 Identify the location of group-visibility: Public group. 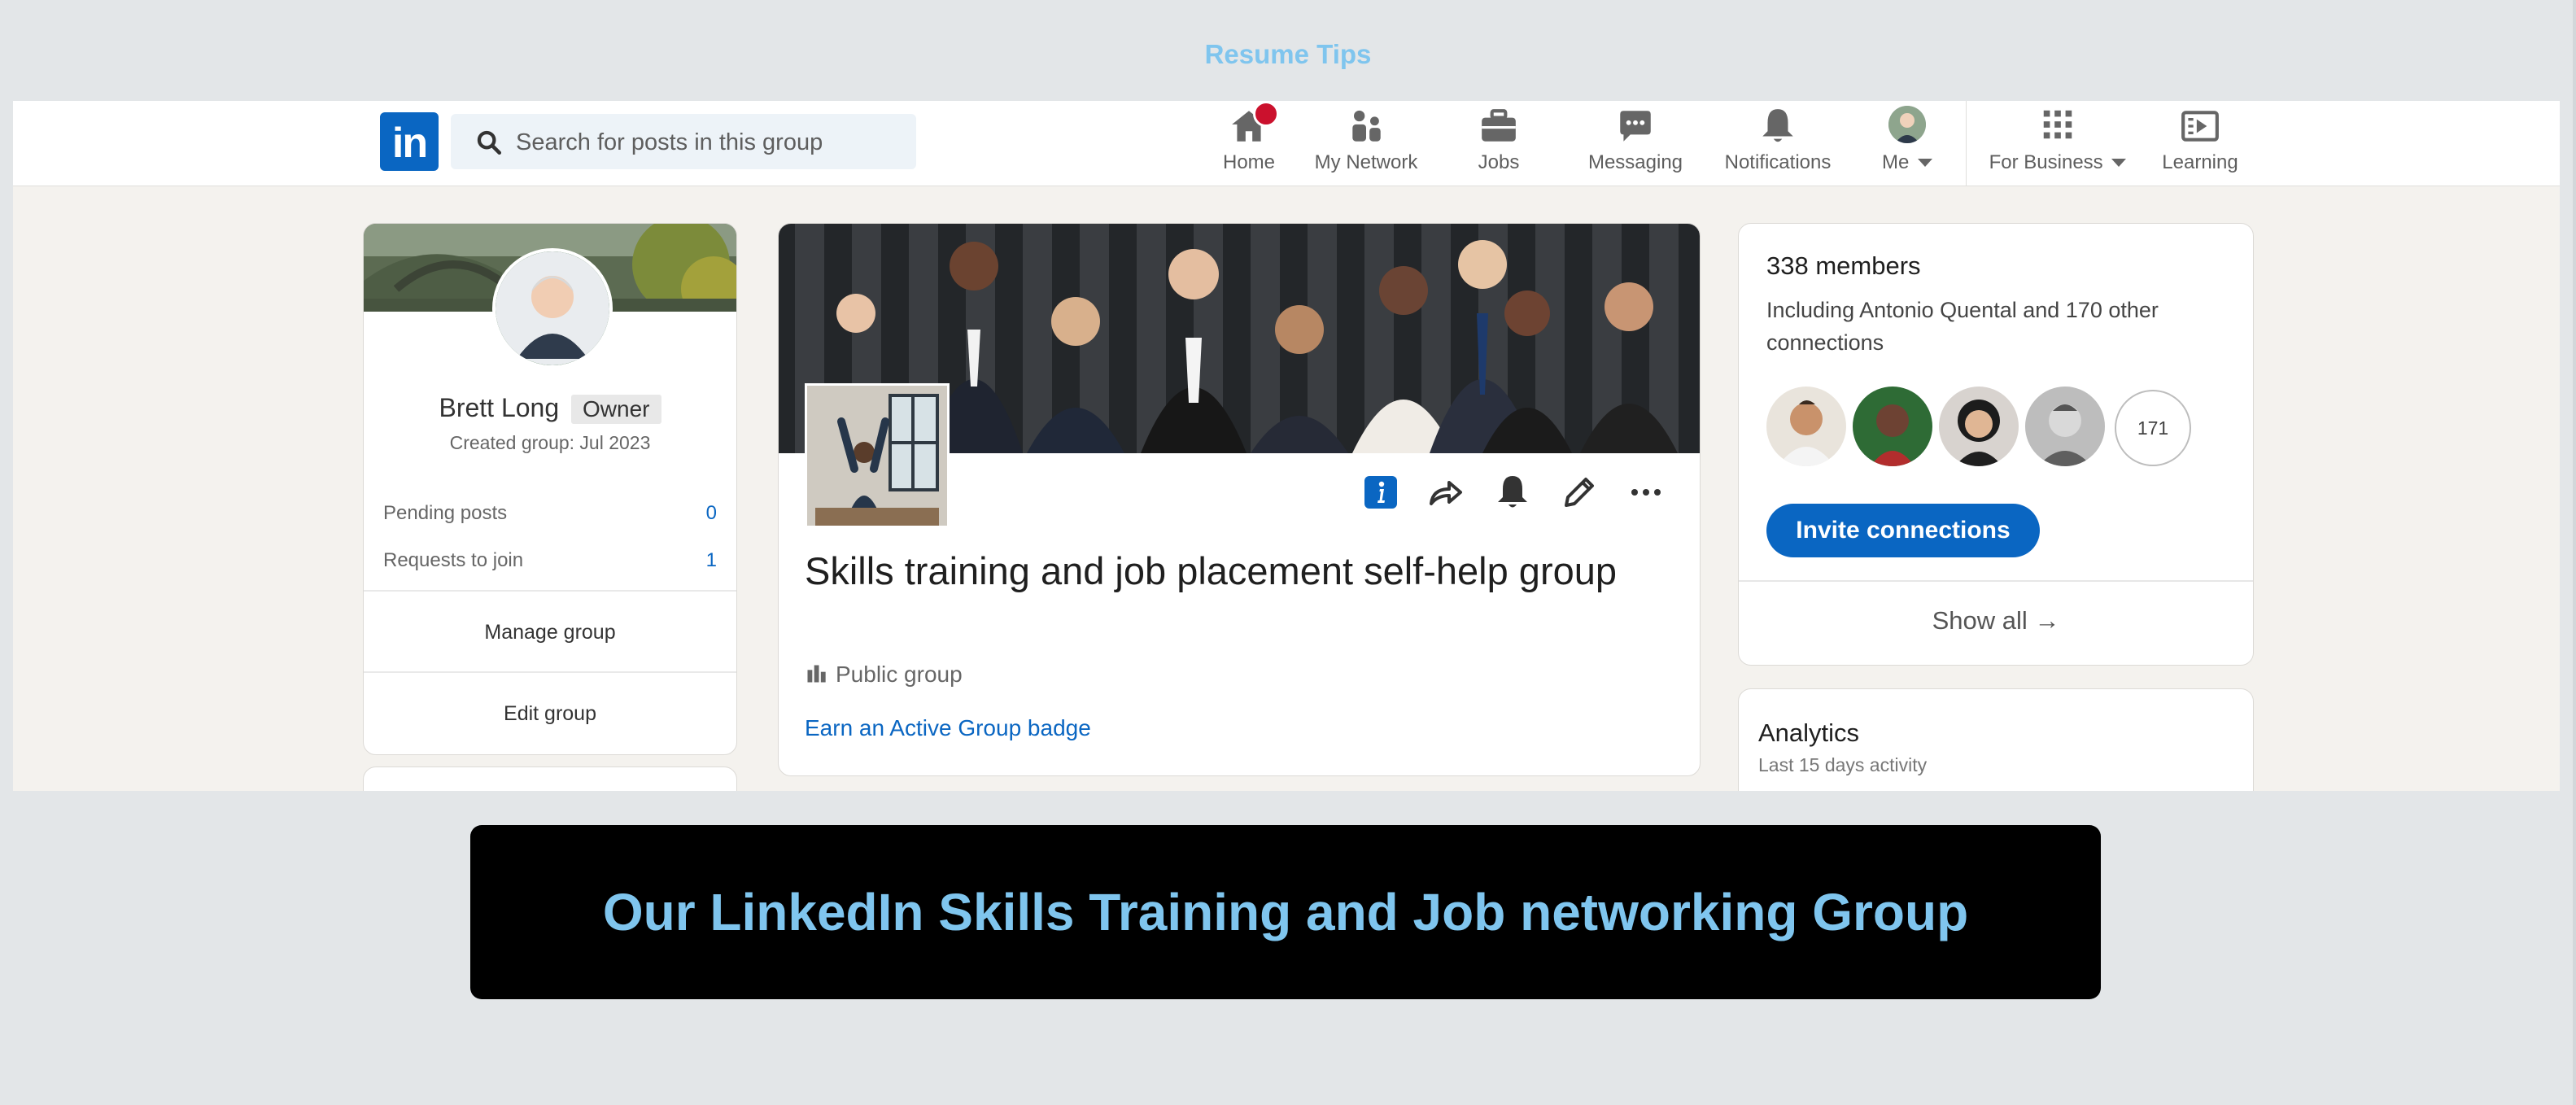
(884, 675).